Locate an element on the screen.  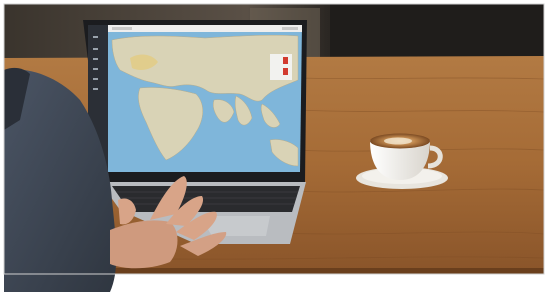
keyboard is located at coordinates (206, 199).